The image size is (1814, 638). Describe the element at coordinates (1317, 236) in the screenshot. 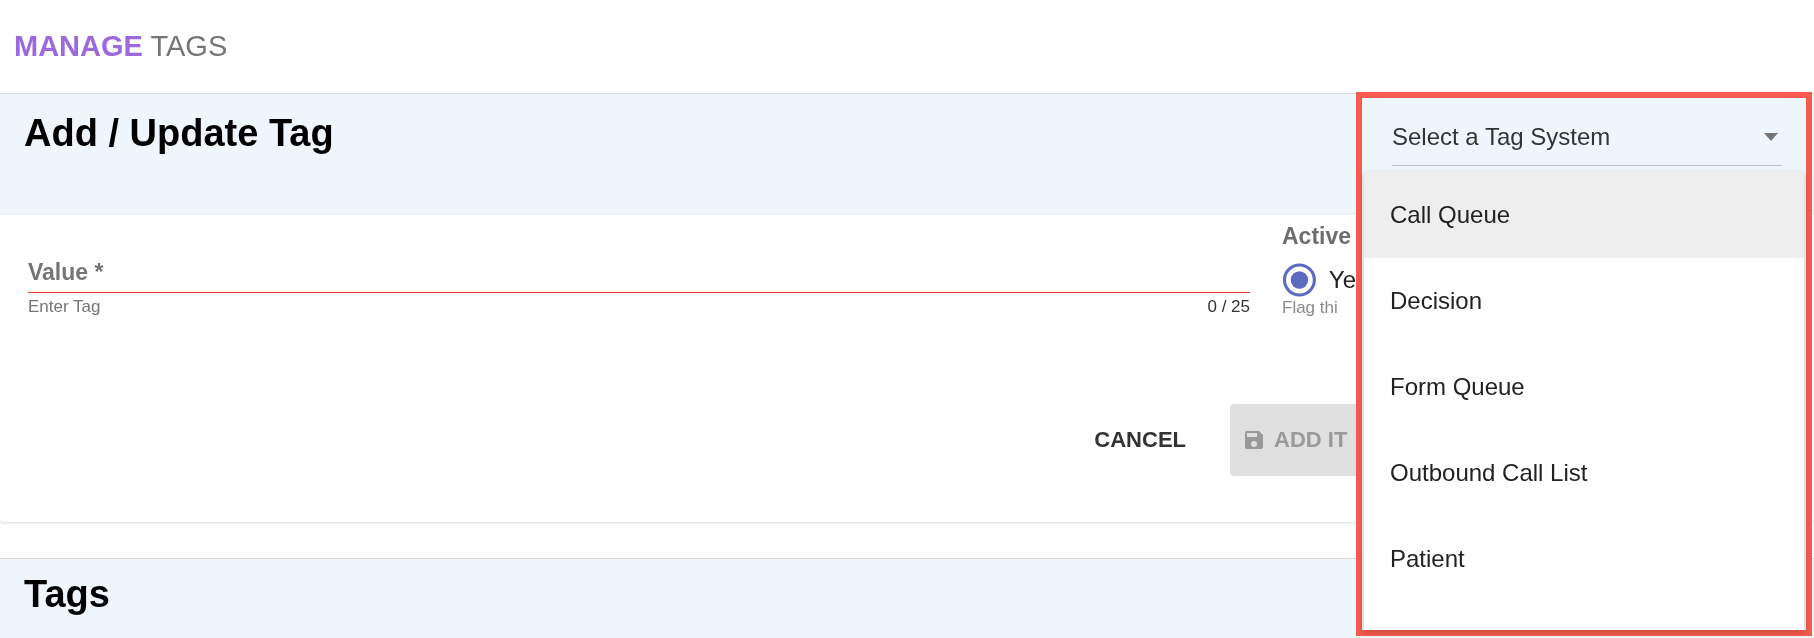

I see `field-label: Active` at that location.